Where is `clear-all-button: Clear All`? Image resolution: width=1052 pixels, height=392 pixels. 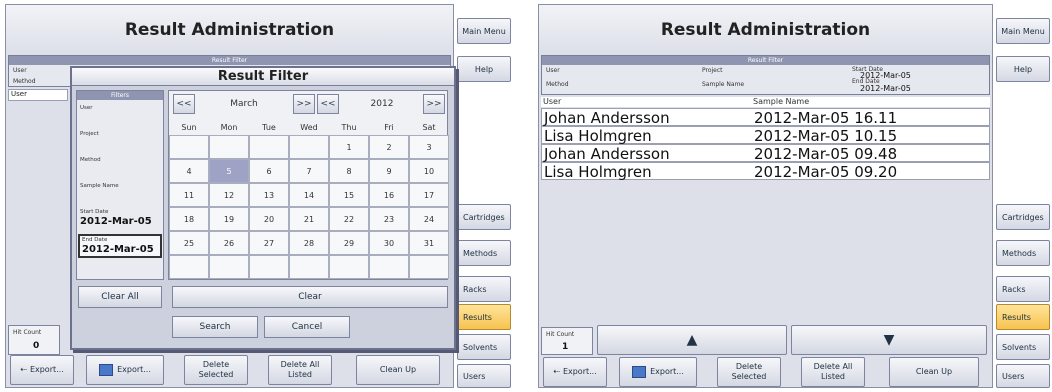
clear-all-button: Clear All is located at coordinates (120, 297).